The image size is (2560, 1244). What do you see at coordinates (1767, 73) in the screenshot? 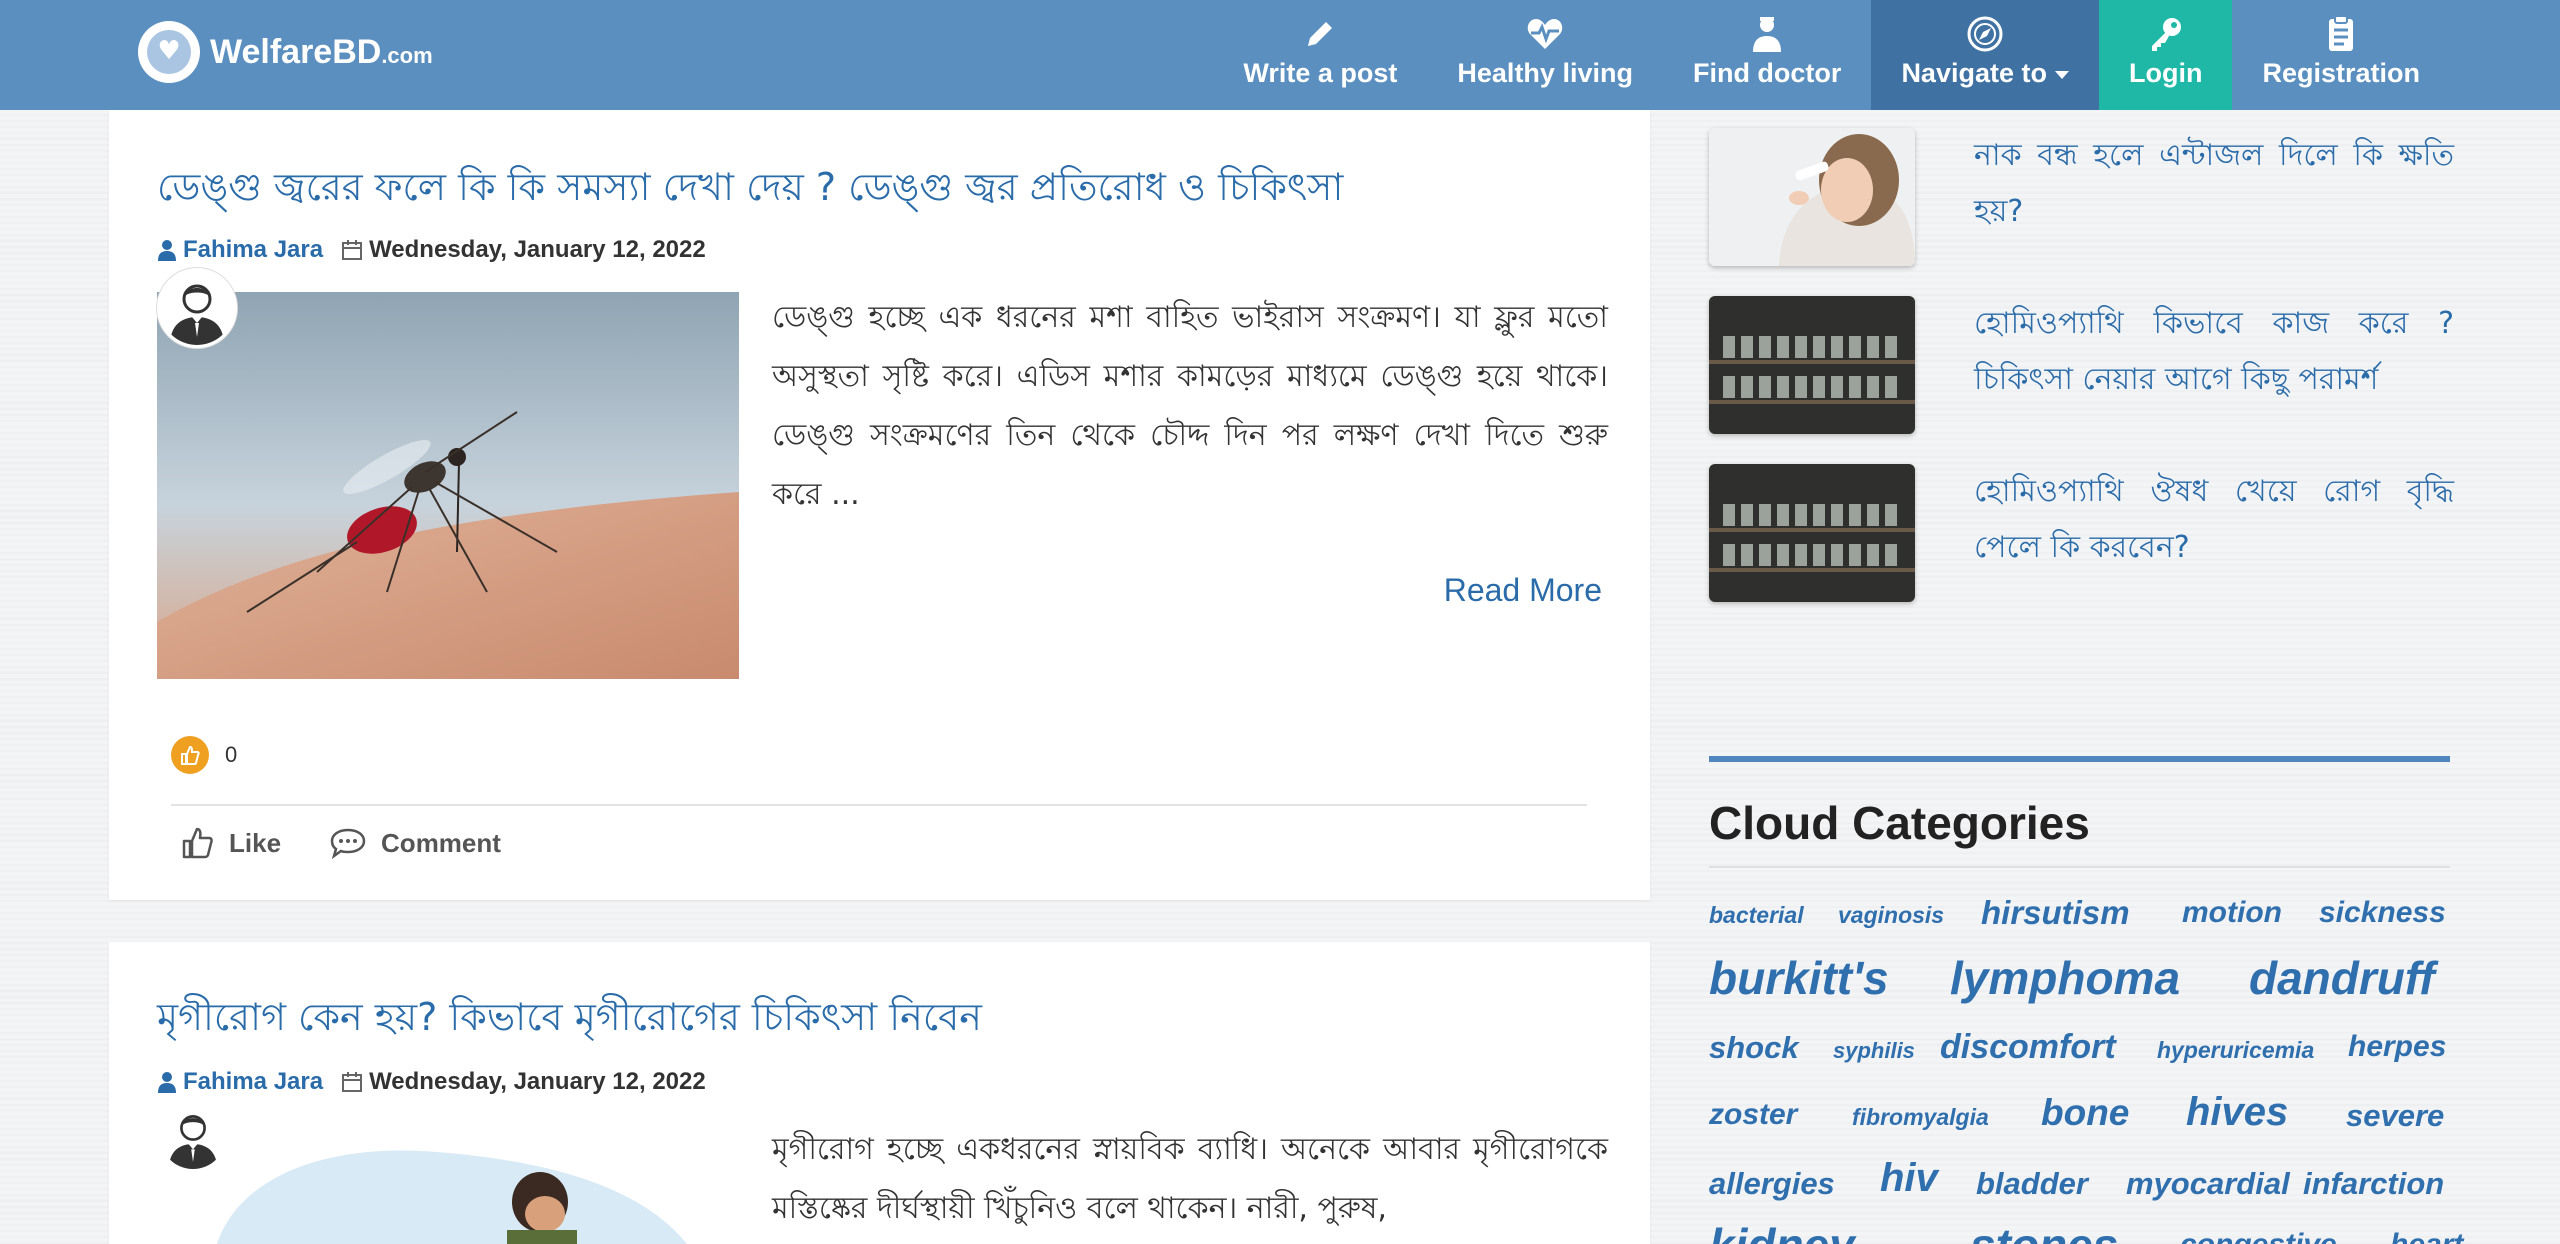
I see `nav-label: Find doctor` at bounding box center [1767, 73].